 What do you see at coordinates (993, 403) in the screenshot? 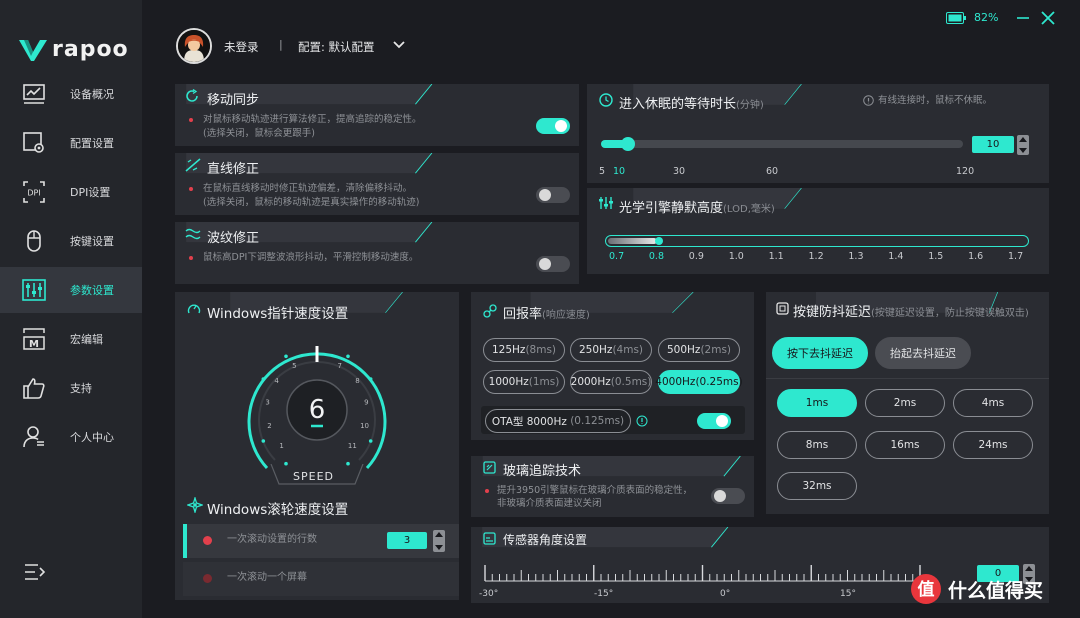
I see `debounce-4ms-button: 4ms` at bounding box center [993, 403].